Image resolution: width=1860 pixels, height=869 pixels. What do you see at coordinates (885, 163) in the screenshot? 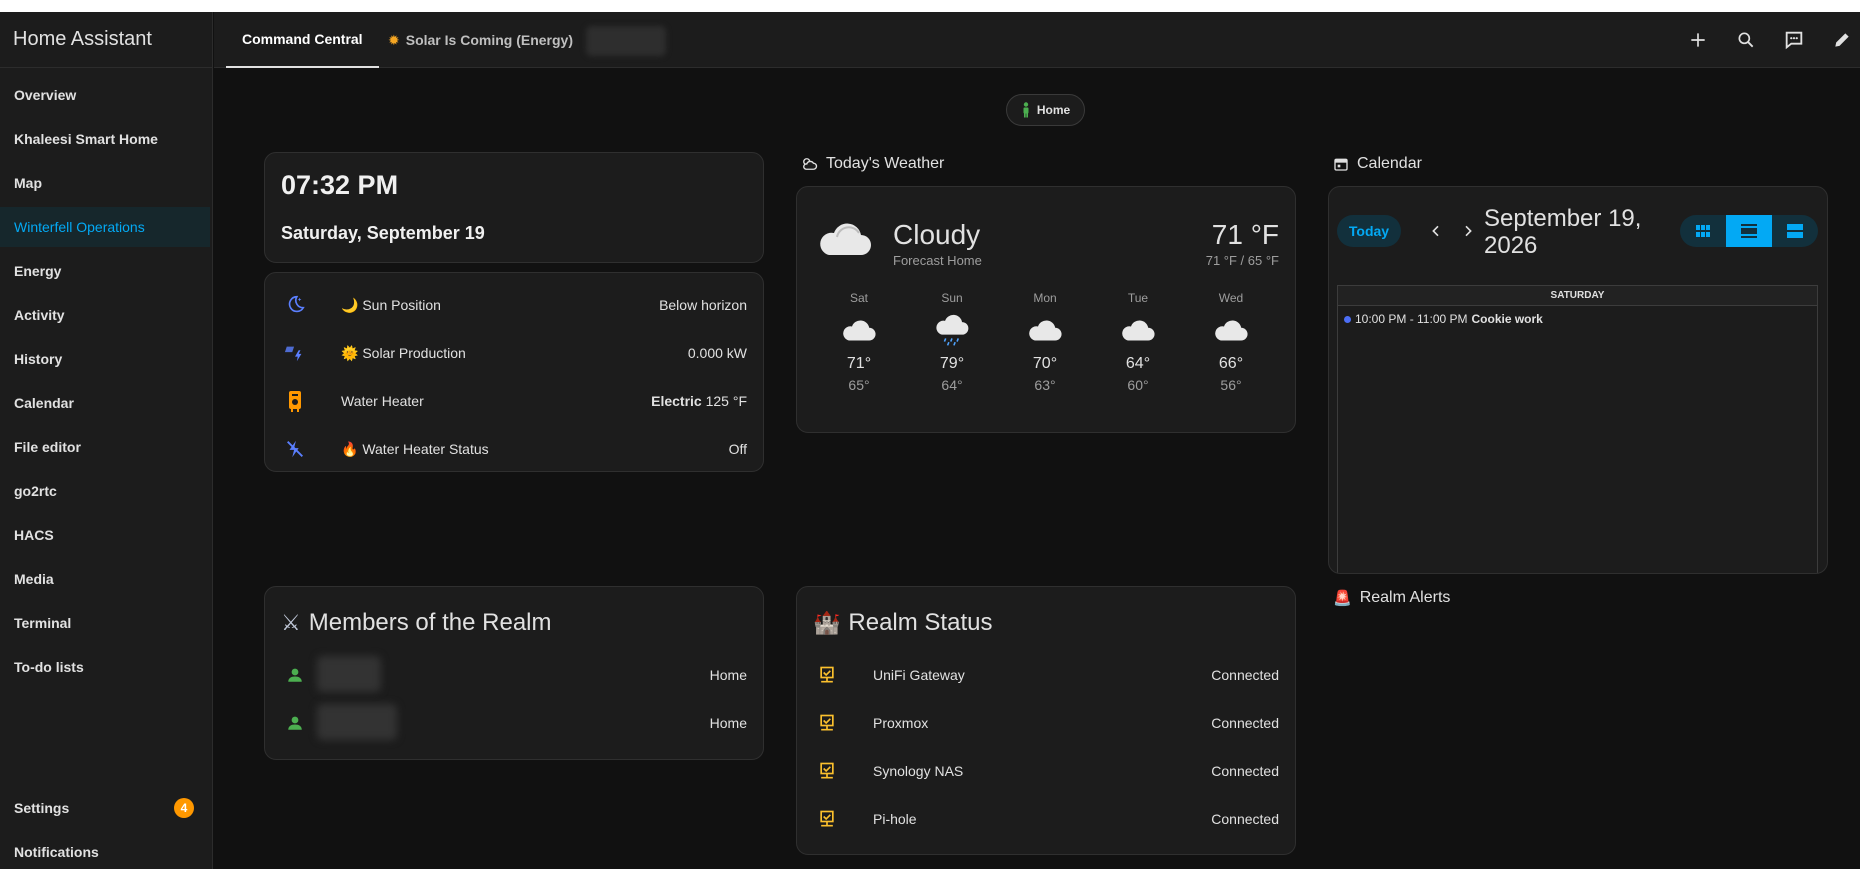
I see `section-title-text: Today's Weather` at bounding box center [885, 163].